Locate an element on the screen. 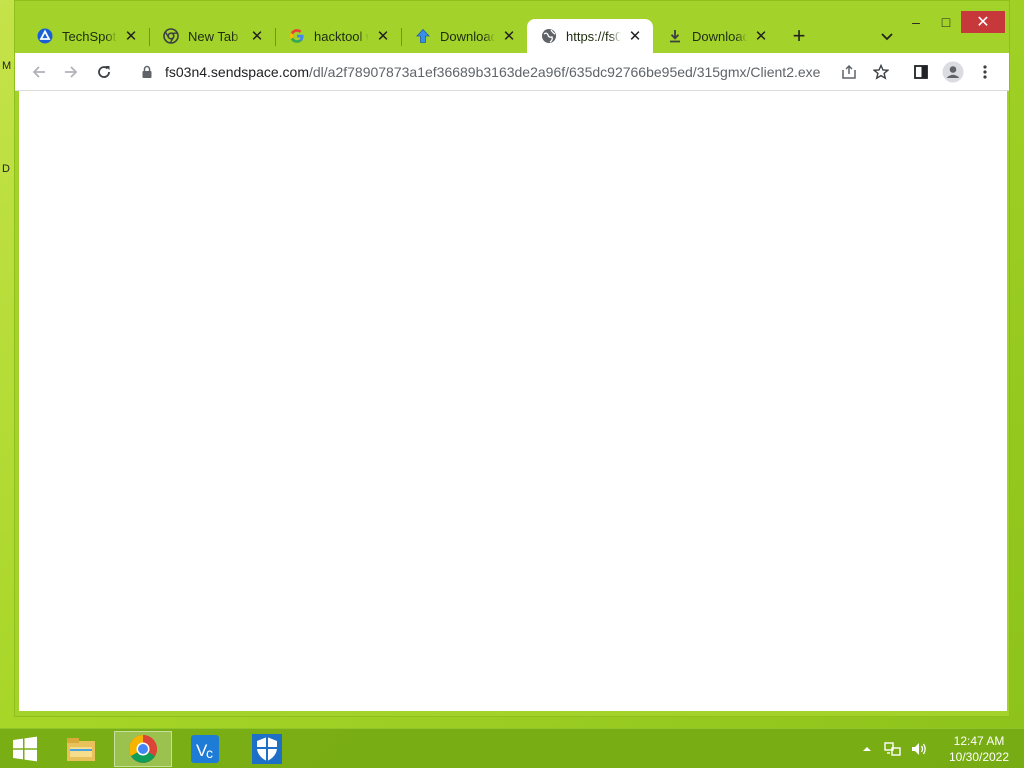  profile-button is located at coordinates (953, 72).